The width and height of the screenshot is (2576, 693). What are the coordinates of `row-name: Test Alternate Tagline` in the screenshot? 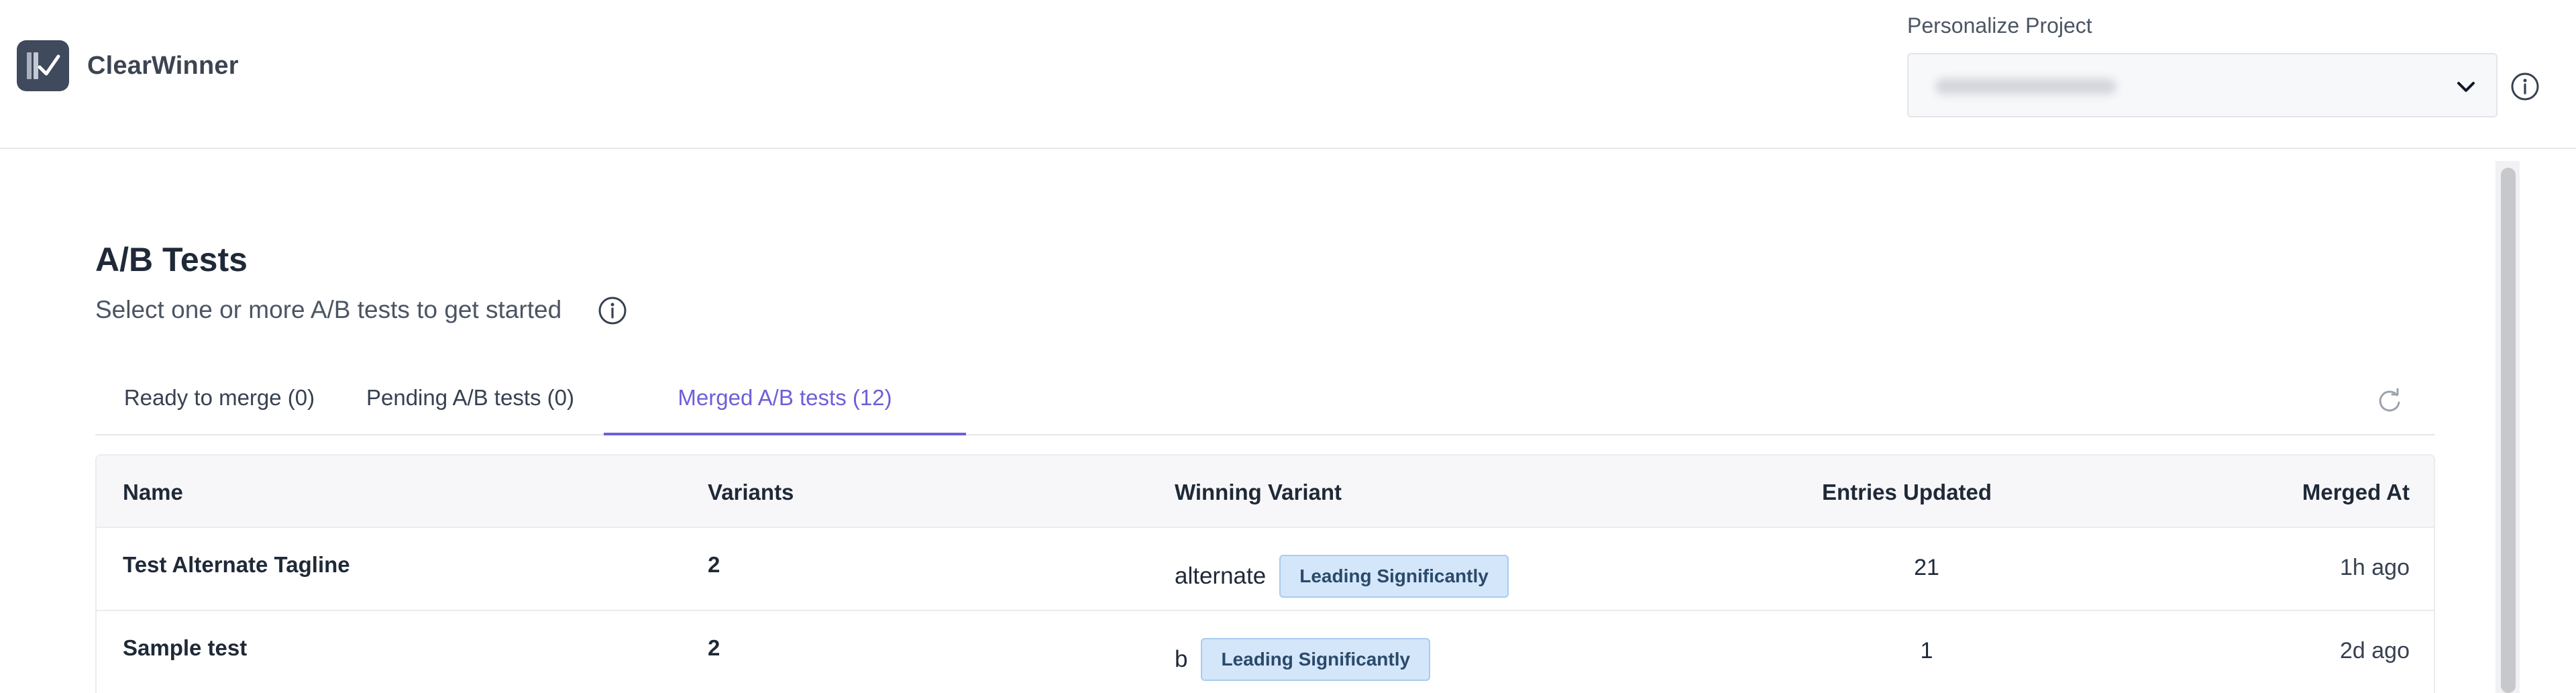 It's located at (236, 564).